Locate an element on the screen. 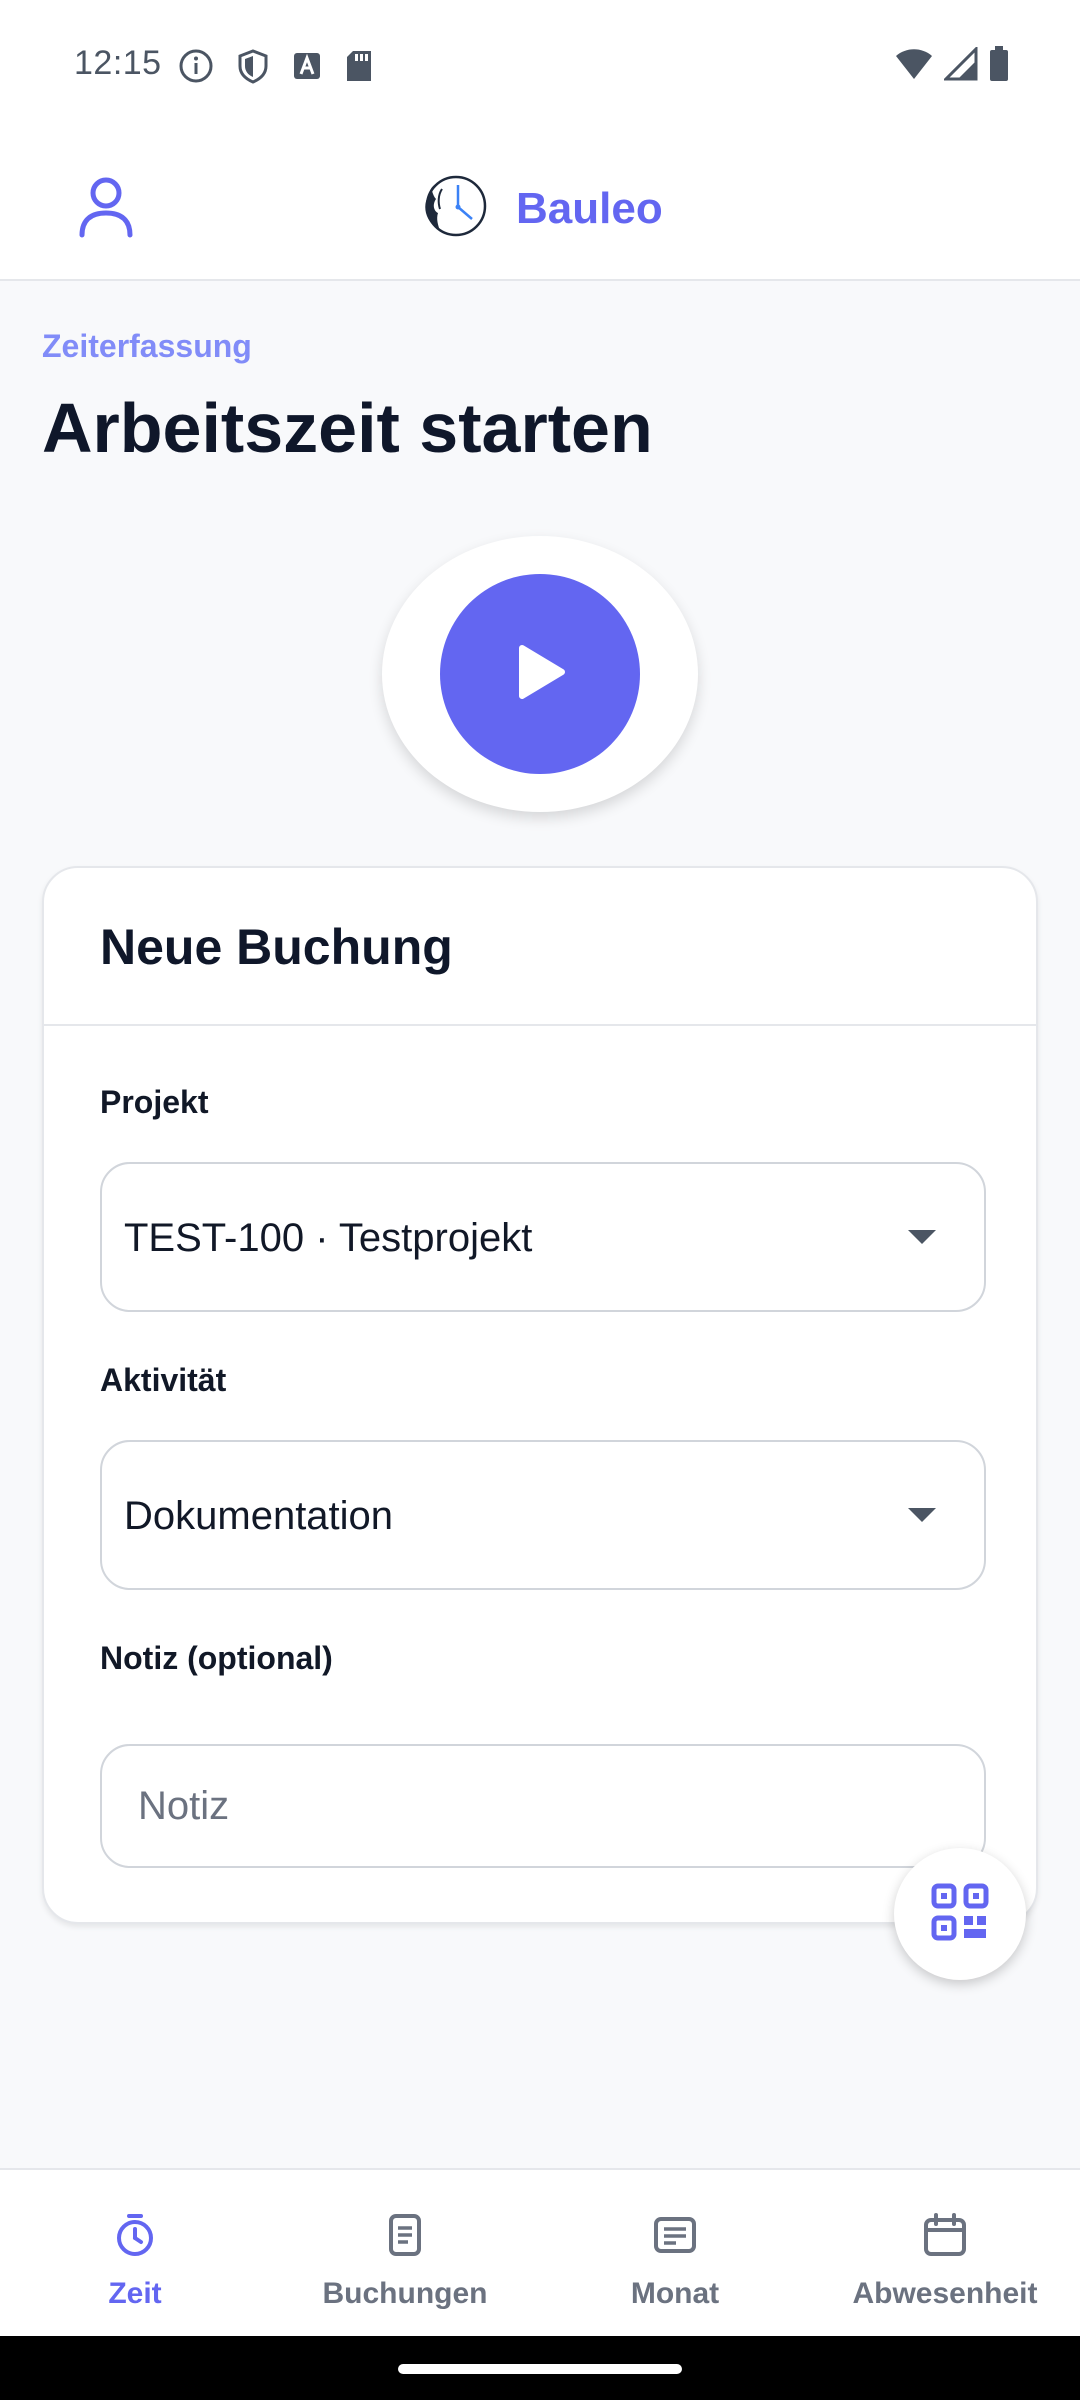  calendar-icon is located at coordinates (945, 2237).